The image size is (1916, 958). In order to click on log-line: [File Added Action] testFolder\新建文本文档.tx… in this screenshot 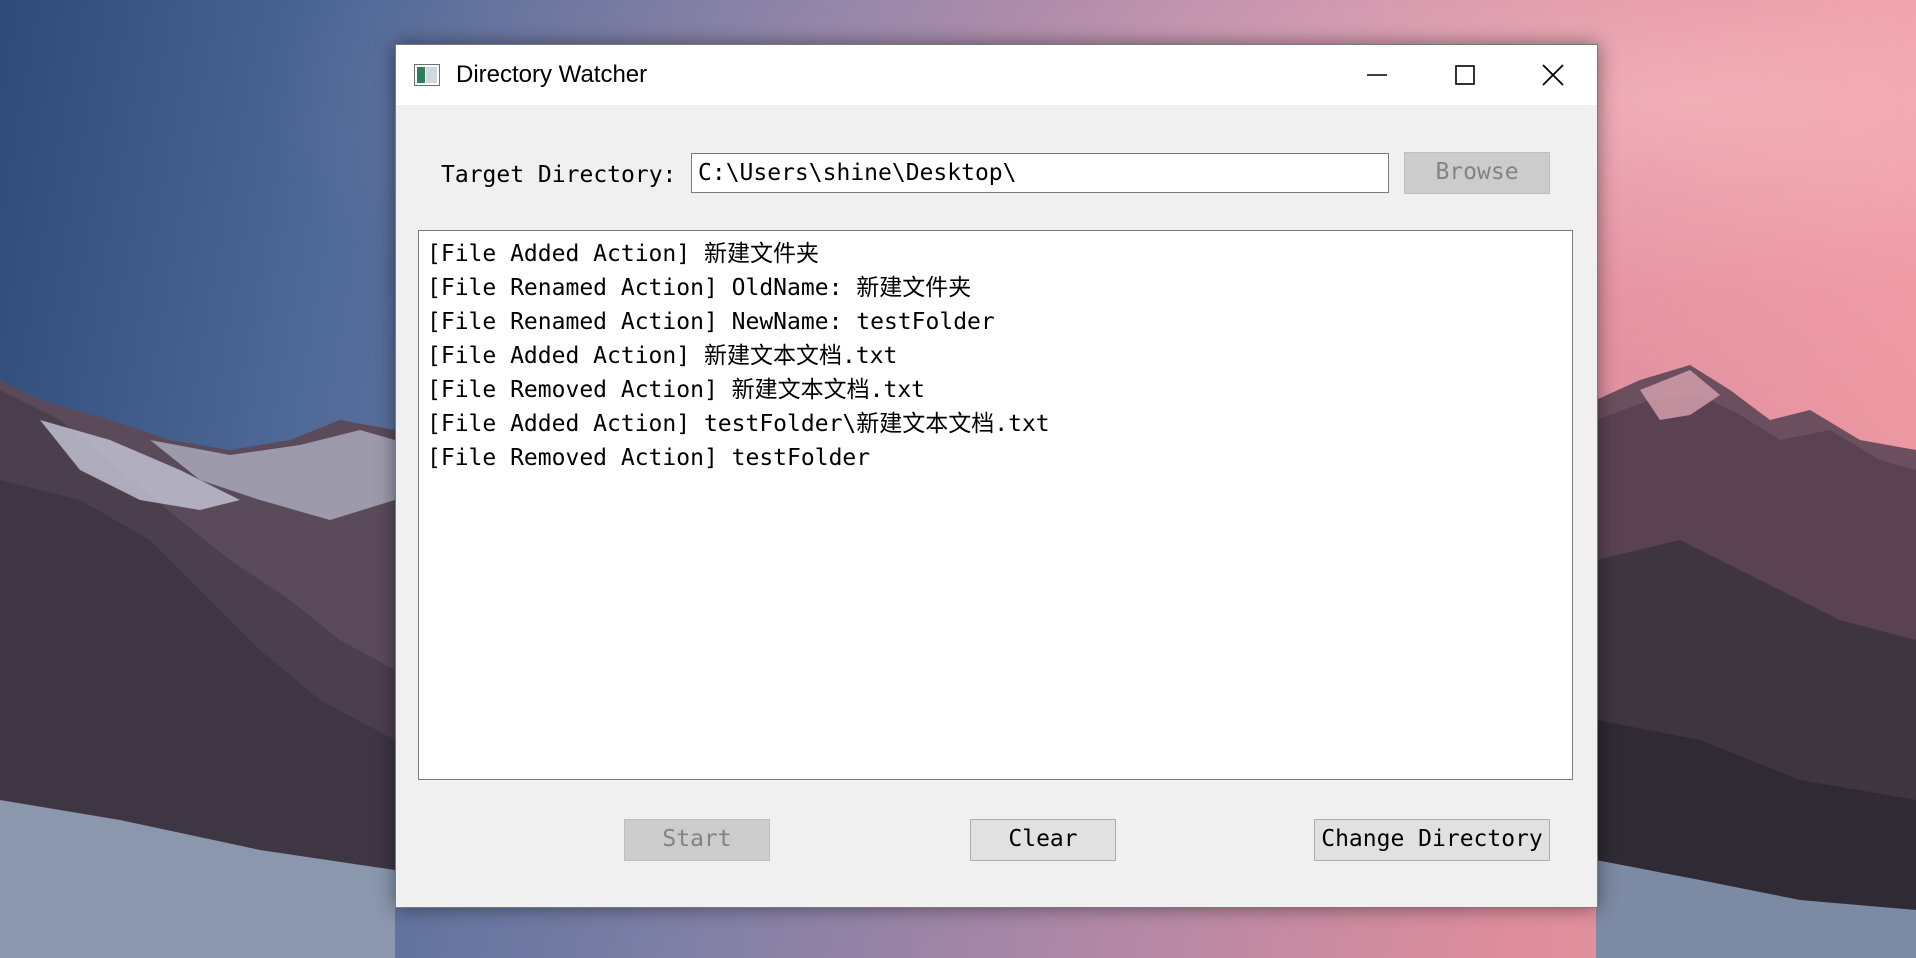, I will do `click(738, 424)`.